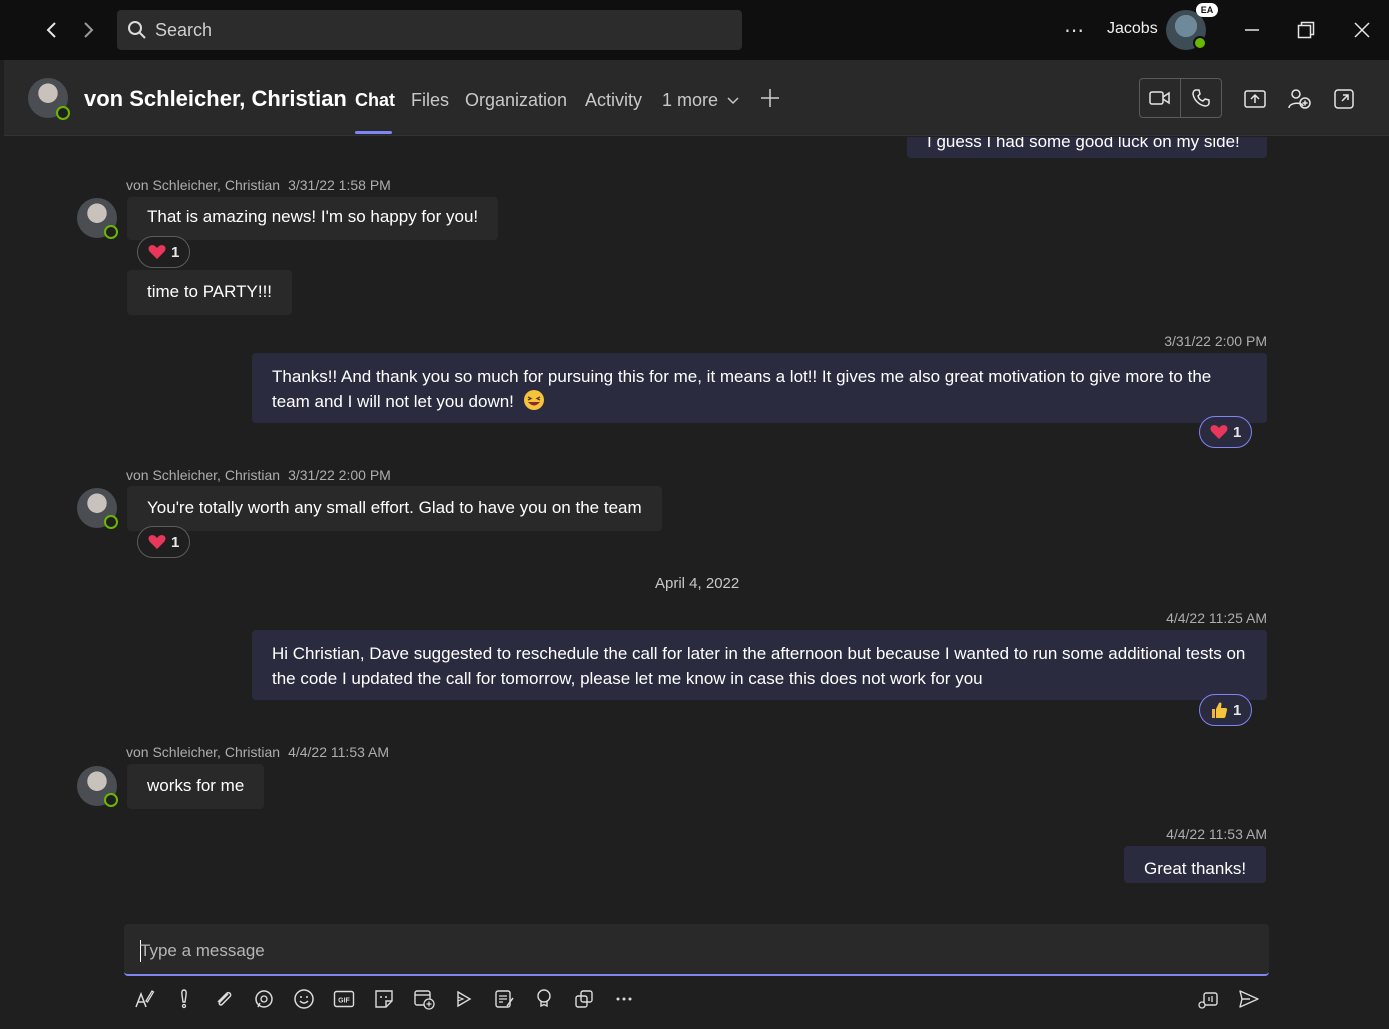  I want to click on message-meta: von Schleicher, Christian 3/31/22 2:00 PM, so click(258, 475).